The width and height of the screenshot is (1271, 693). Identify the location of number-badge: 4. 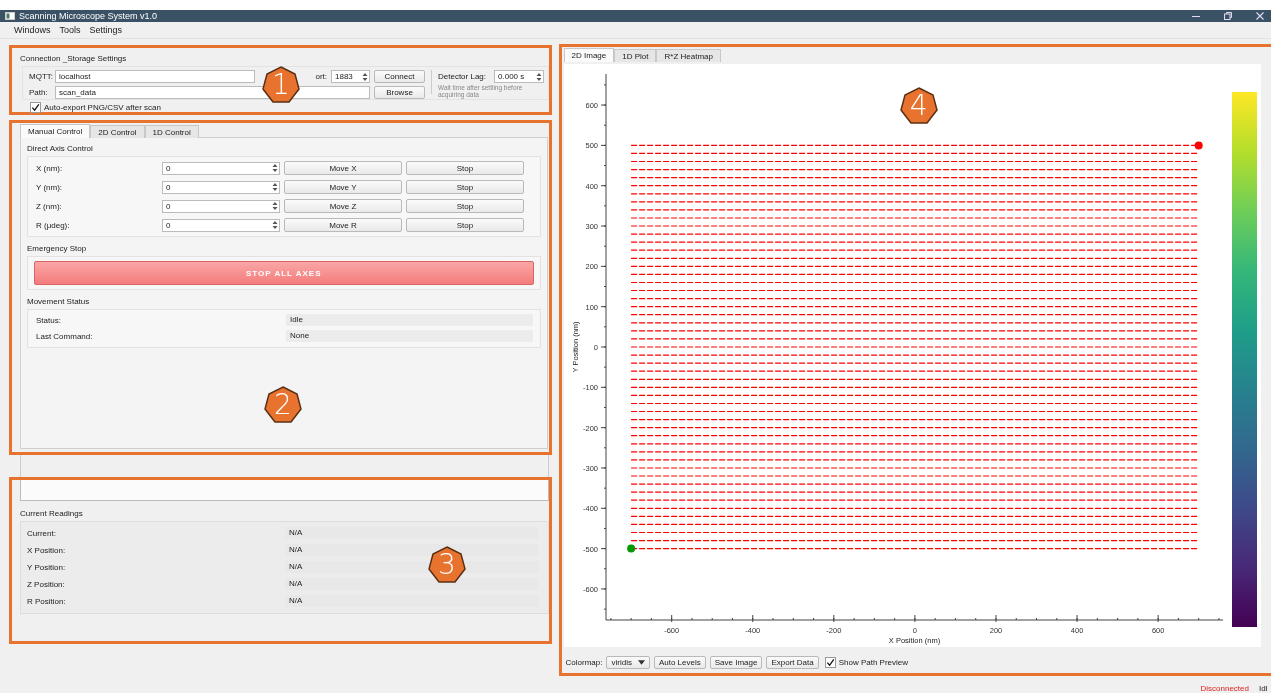
(918, 106).